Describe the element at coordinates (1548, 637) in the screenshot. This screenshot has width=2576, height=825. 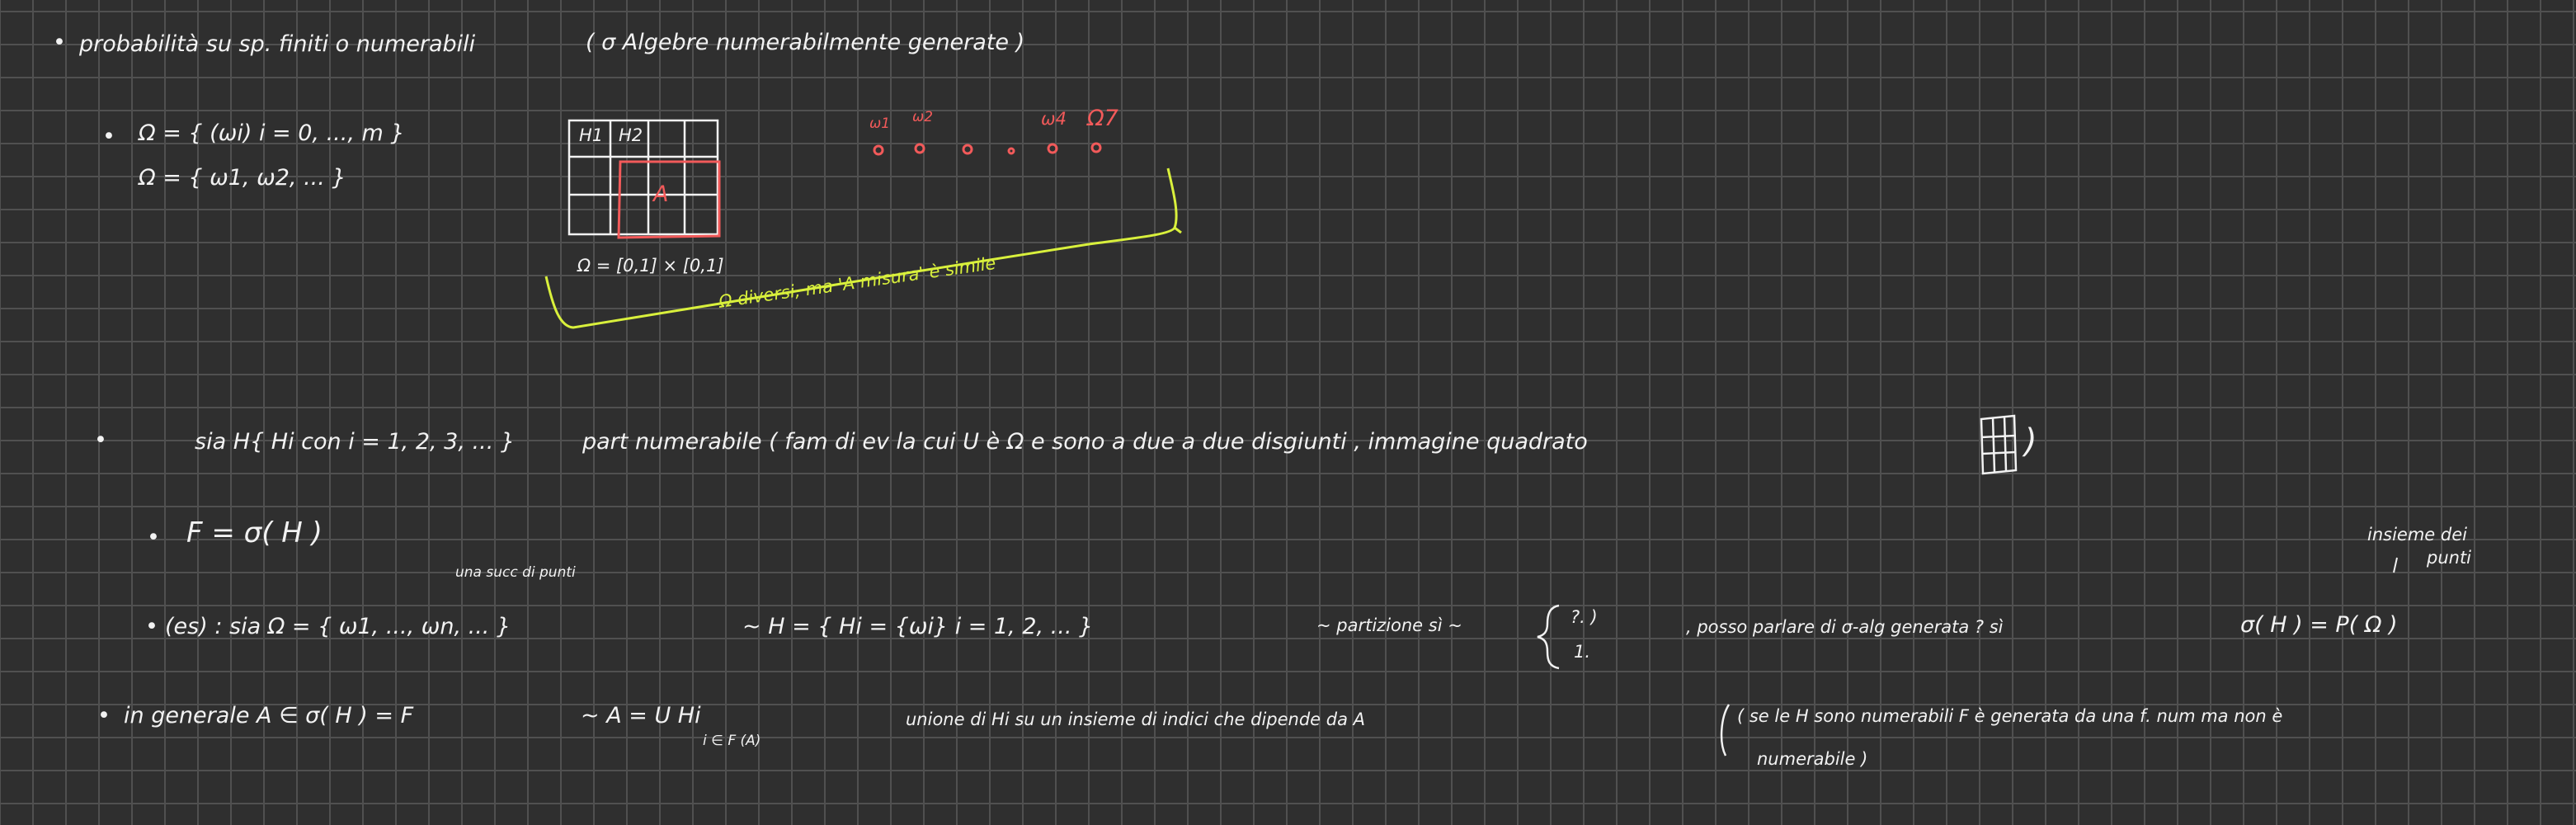
I see `curly-brace` at that location.